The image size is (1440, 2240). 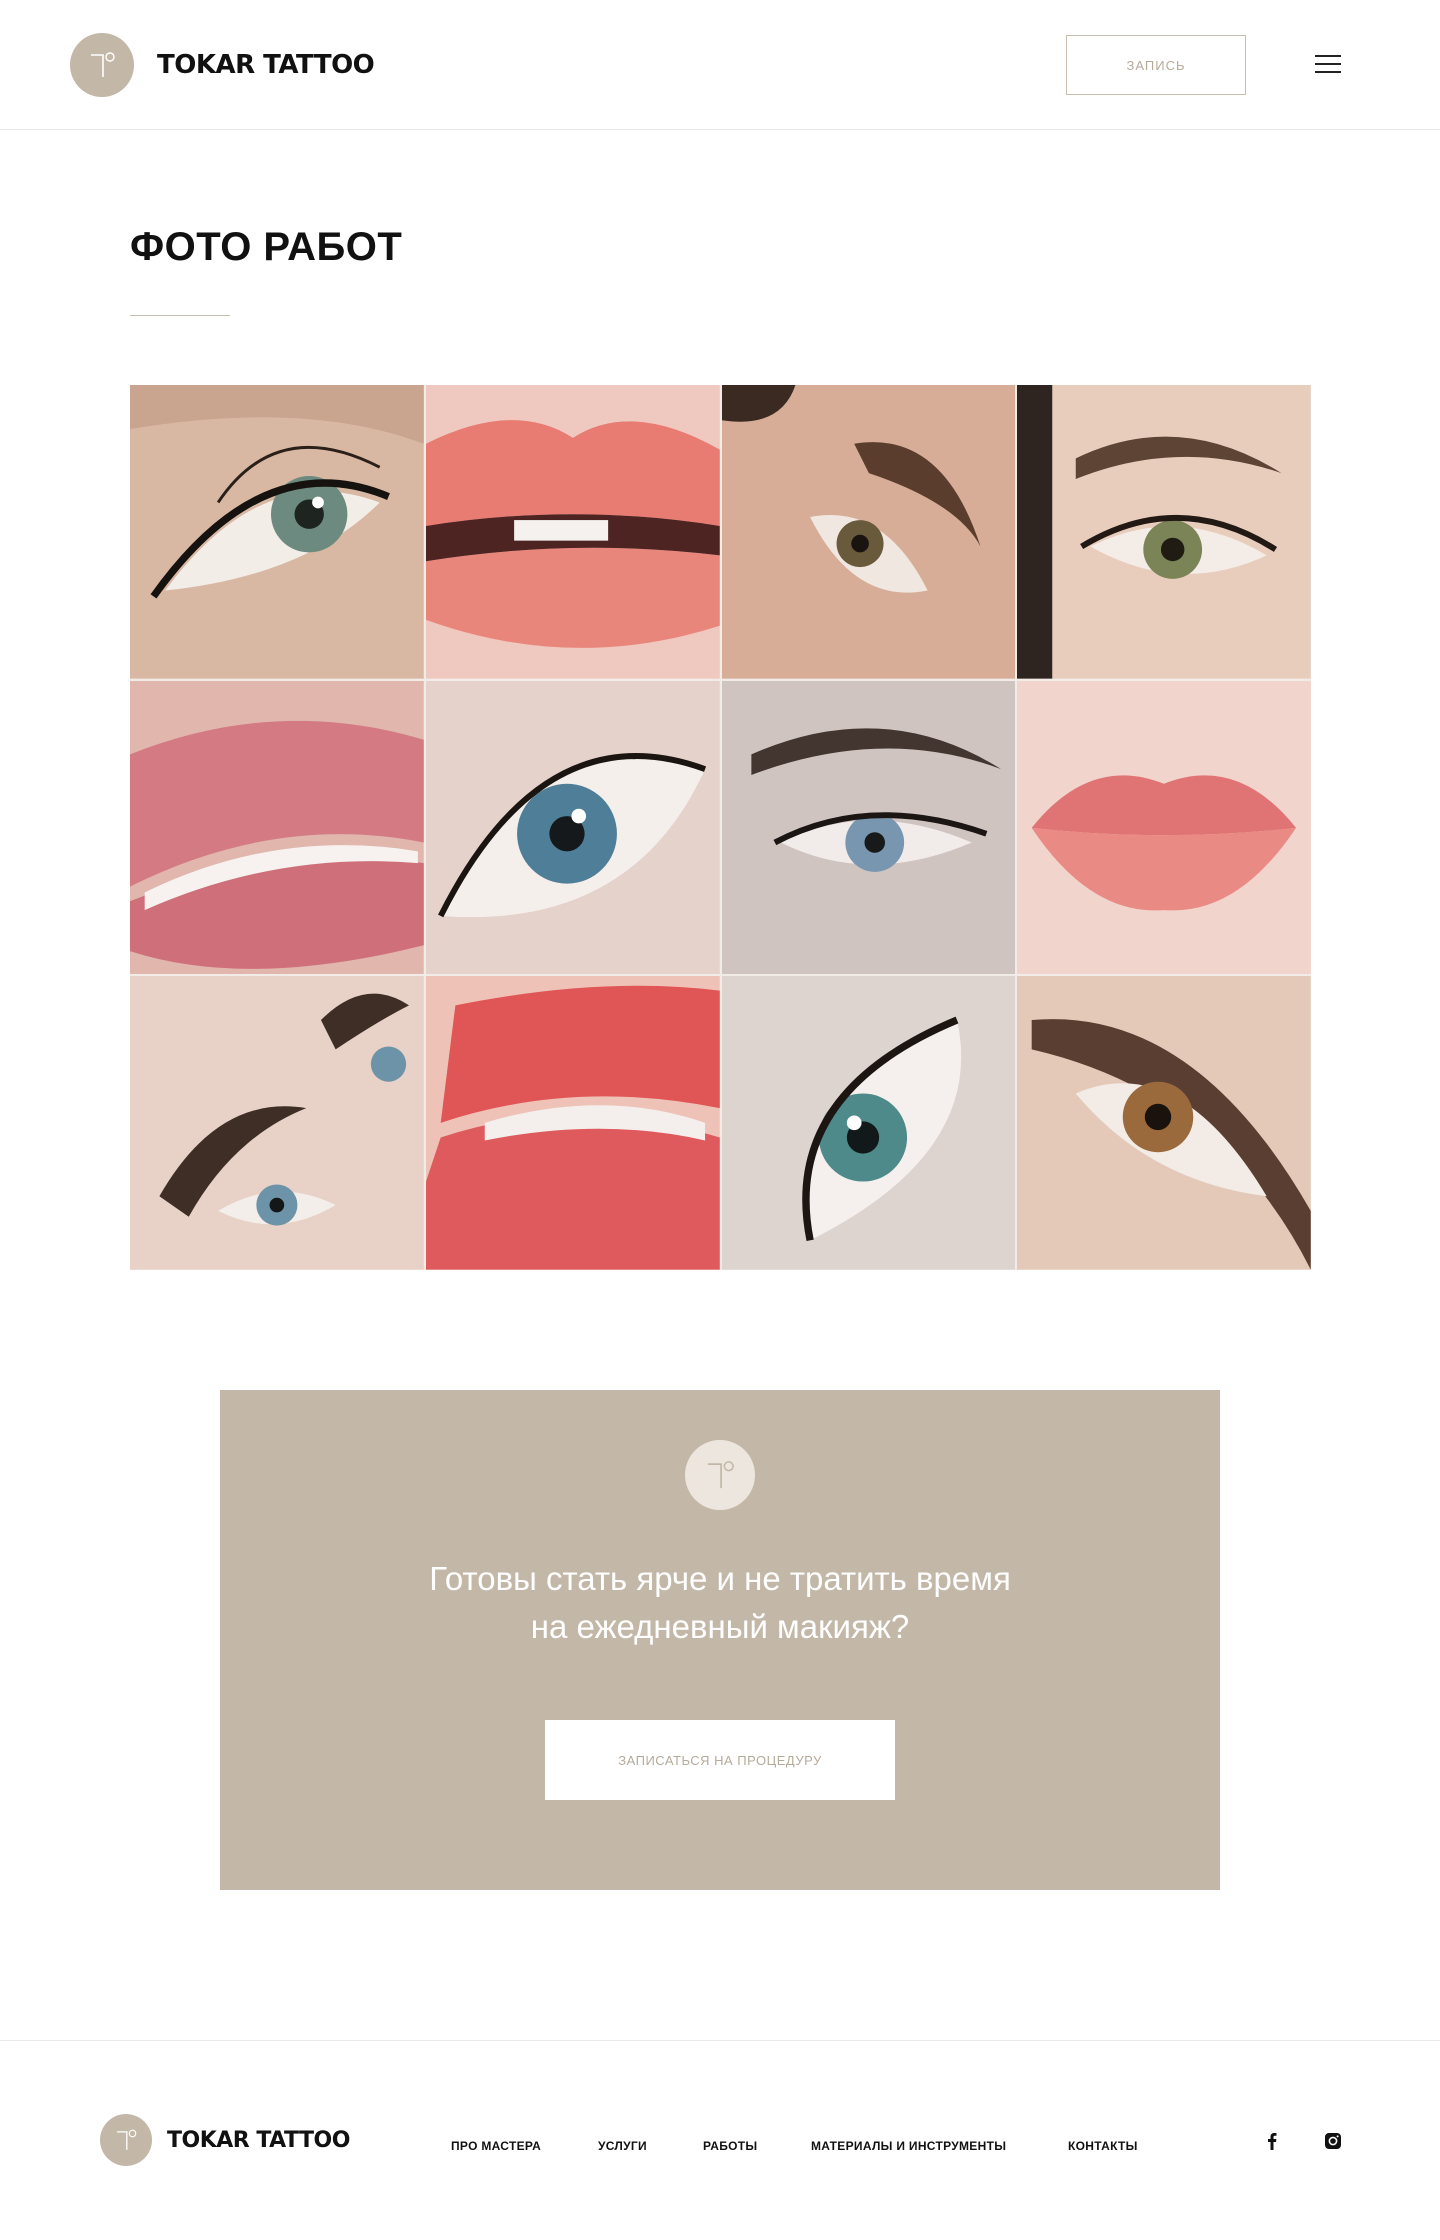 What do you see at coordinates (180, 315) in the screenshot?
I see `title-divider` at bounding box center [180, 315].